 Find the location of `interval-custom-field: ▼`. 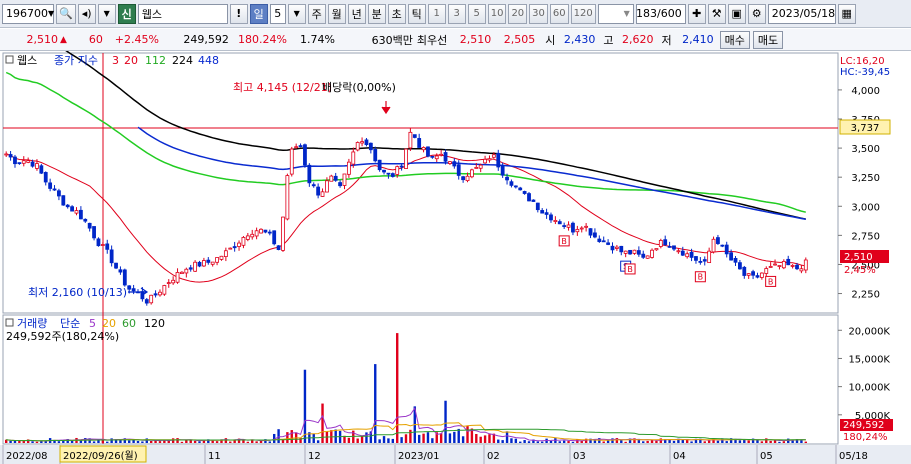

interval-custom-field: ▼ is located at coordinates (615, 13).